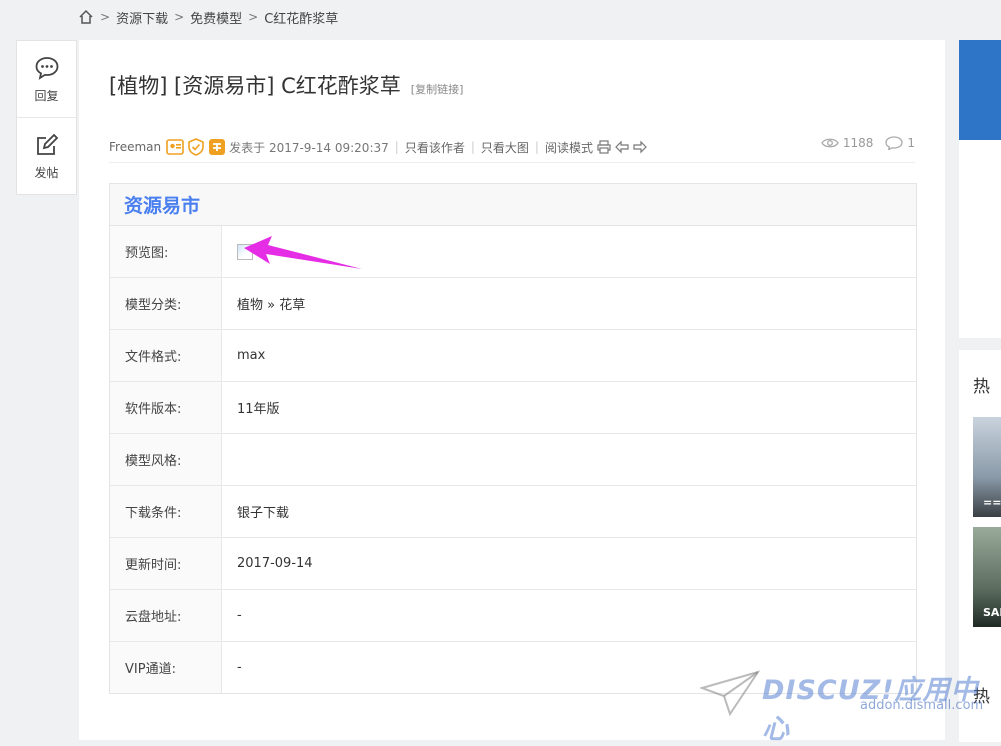  What do you see at coordinates (505, 147) in the screenshot?
I see `big-image-link: 只看大图` at bounding box center [505, 147].